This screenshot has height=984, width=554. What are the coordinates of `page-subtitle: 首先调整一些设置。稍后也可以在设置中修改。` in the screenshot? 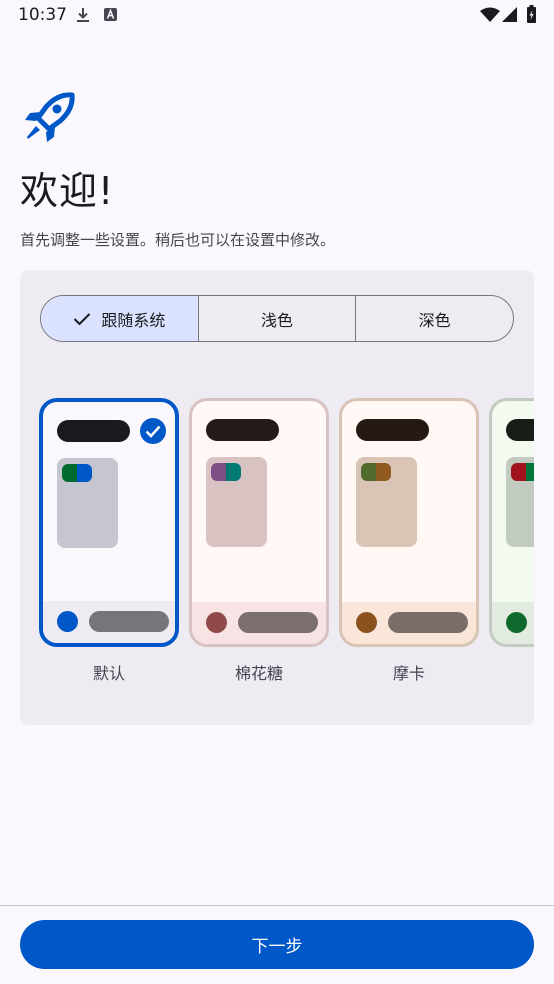 It's located at (178, 240).